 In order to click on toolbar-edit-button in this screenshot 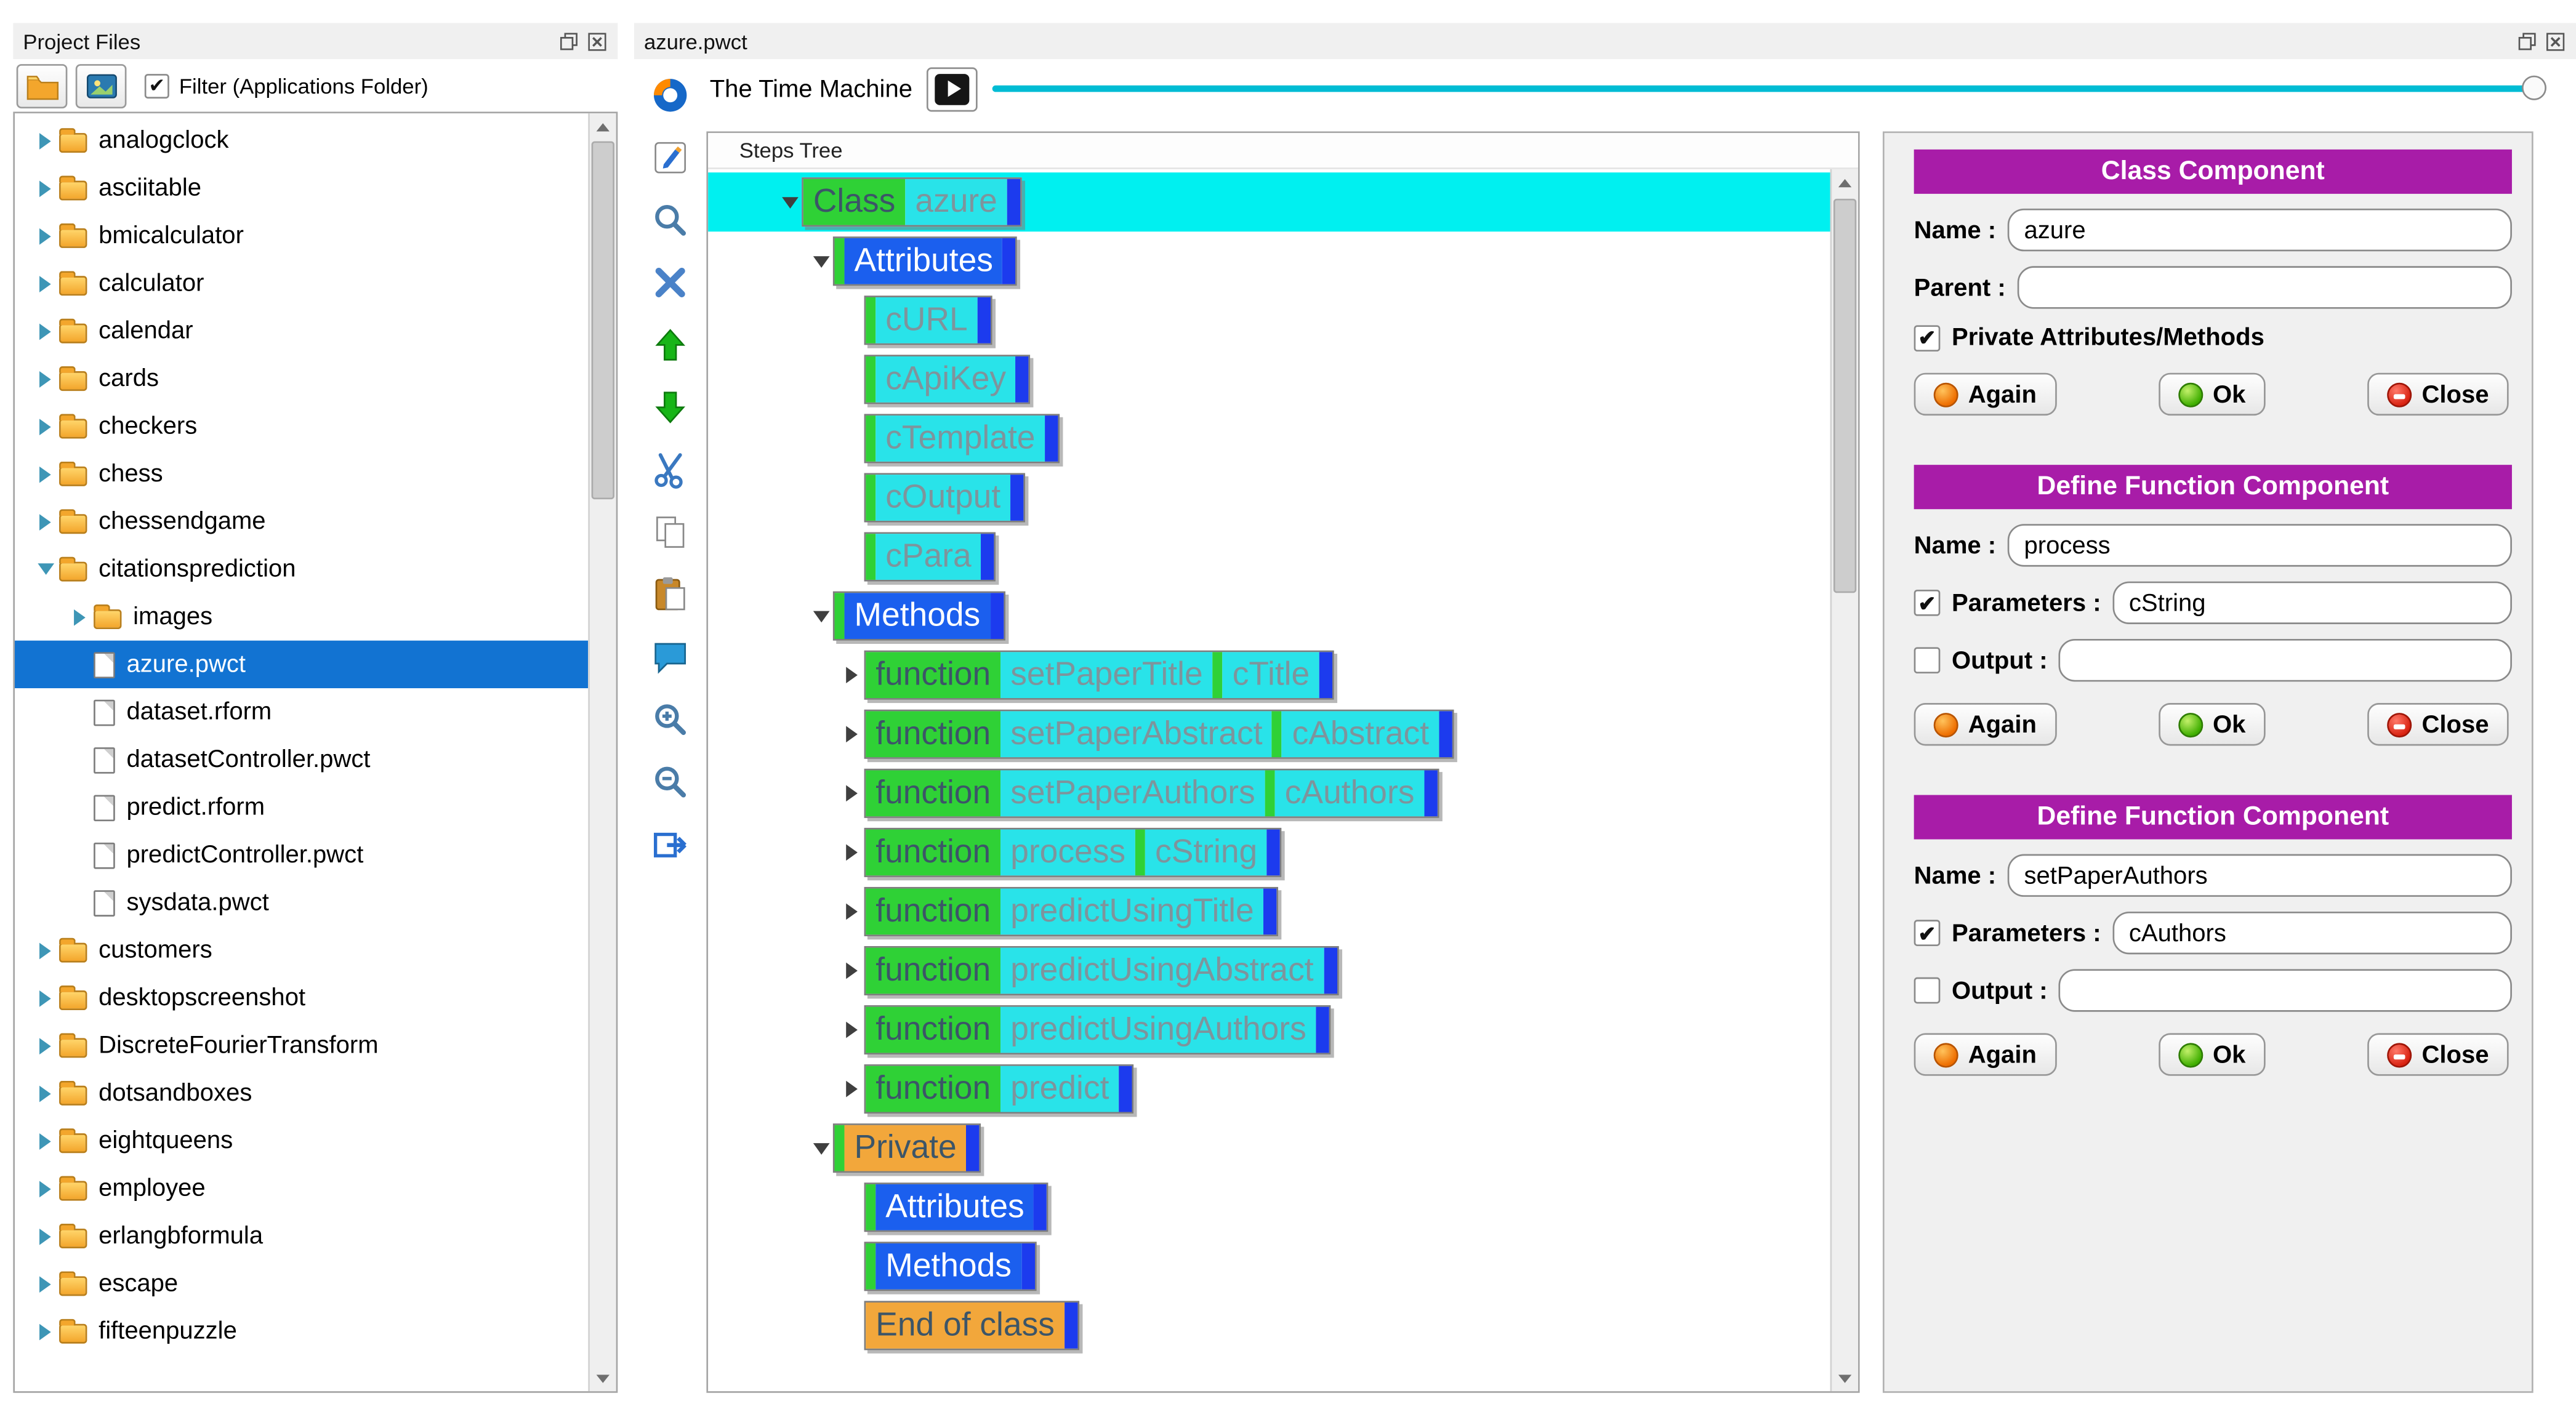, I will do `click(670, 157)`.